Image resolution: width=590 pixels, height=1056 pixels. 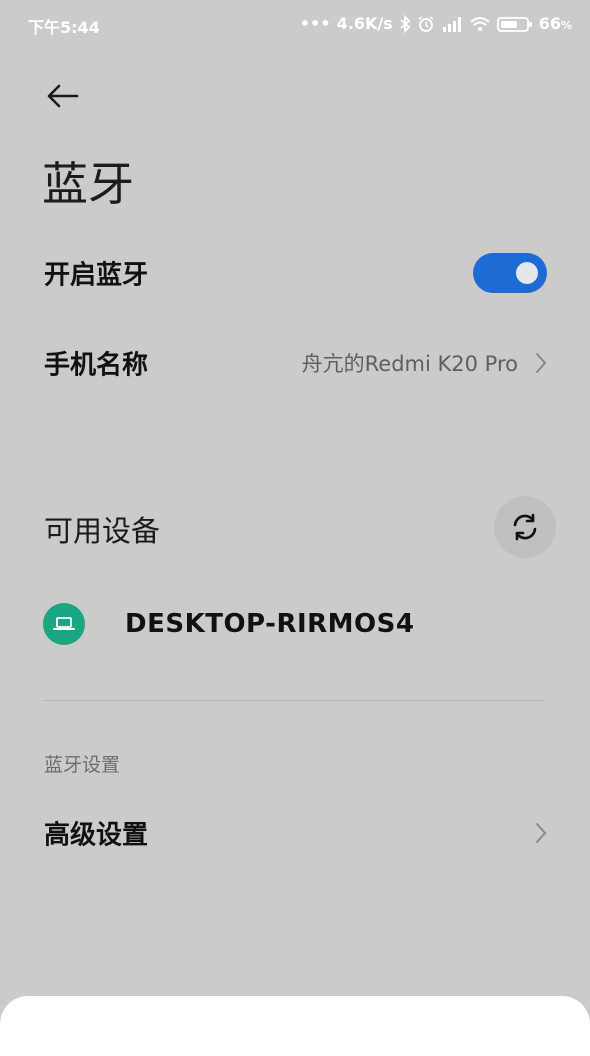 I want to click on back-arrow-icon, so click(x=63, y=96).